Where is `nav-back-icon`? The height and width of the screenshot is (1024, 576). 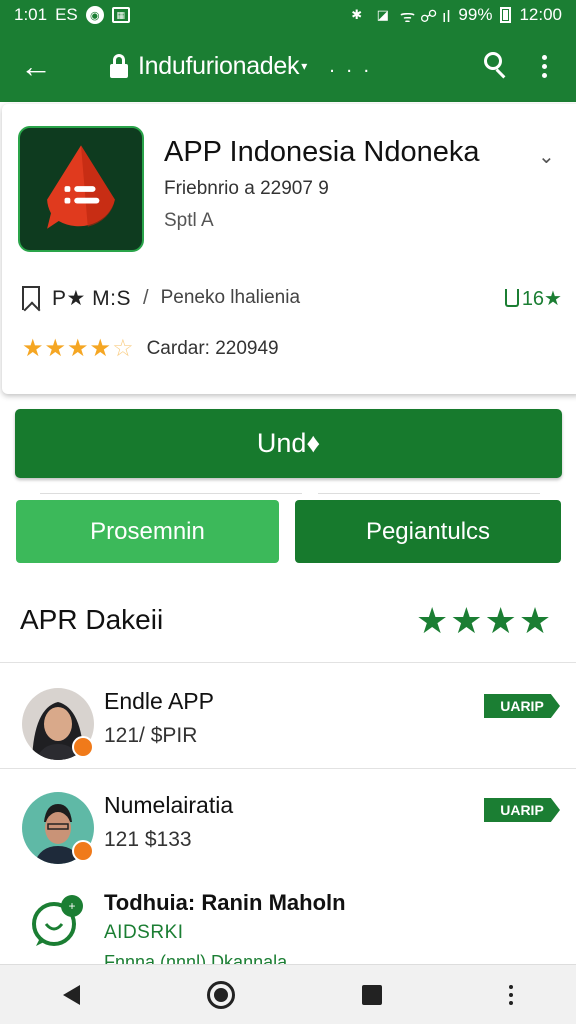 nav-back-icon is located at coordinates (72, 994).